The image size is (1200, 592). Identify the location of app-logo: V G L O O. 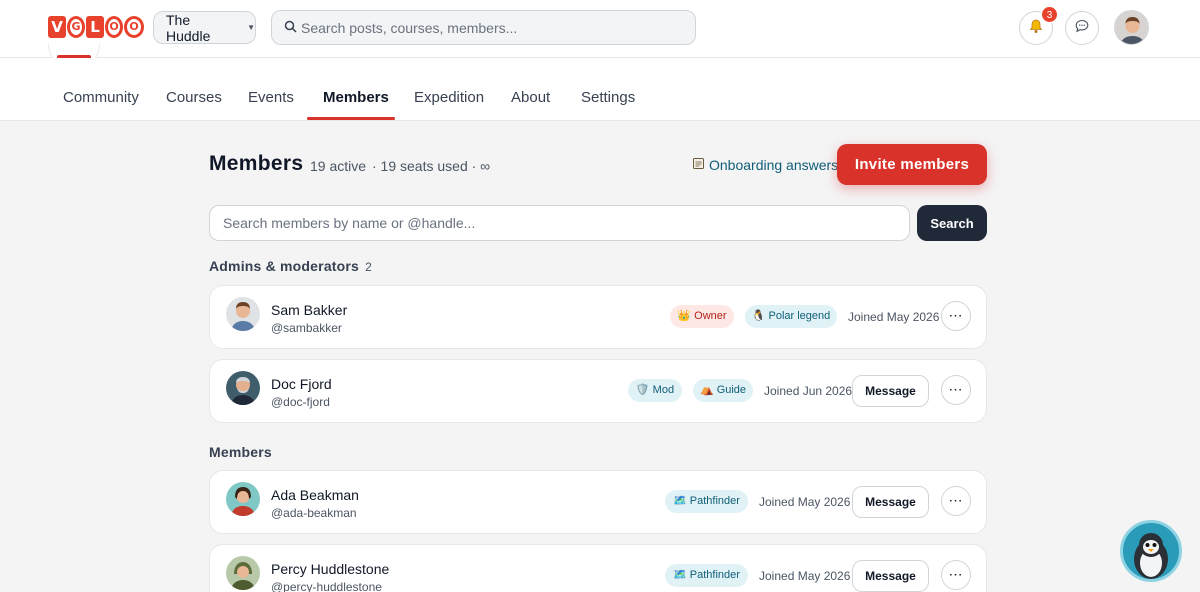
(96, 27).